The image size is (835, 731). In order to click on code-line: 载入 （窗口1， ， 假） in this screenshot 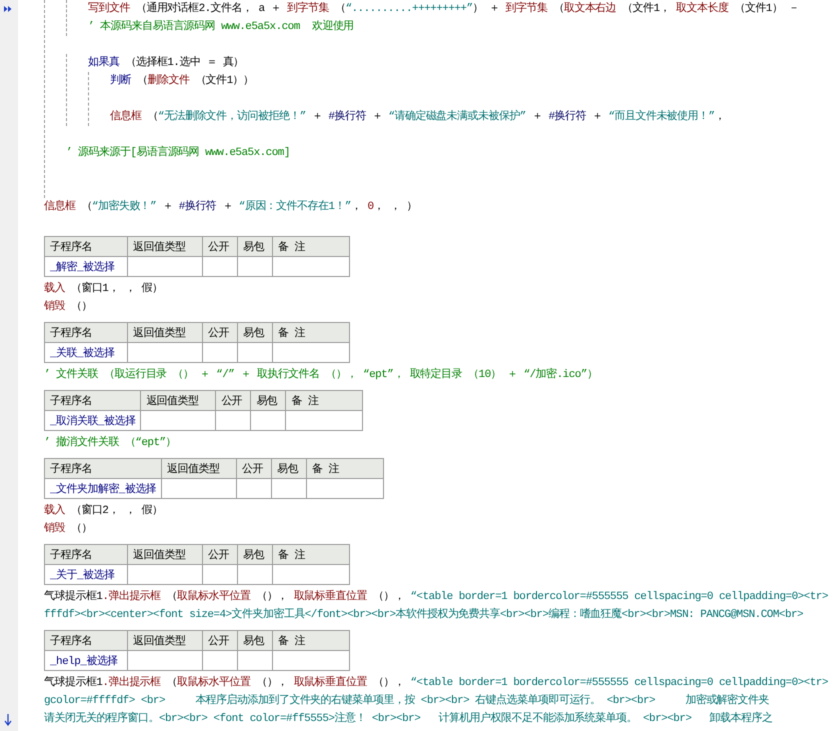, I will do `click(104, 288)`.